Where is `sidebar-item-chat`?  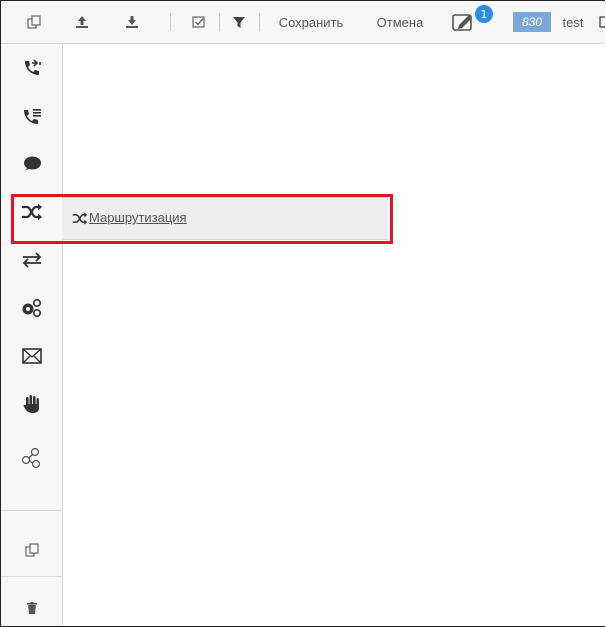 sidebar-item-chat is located at coordinates (31, 164).